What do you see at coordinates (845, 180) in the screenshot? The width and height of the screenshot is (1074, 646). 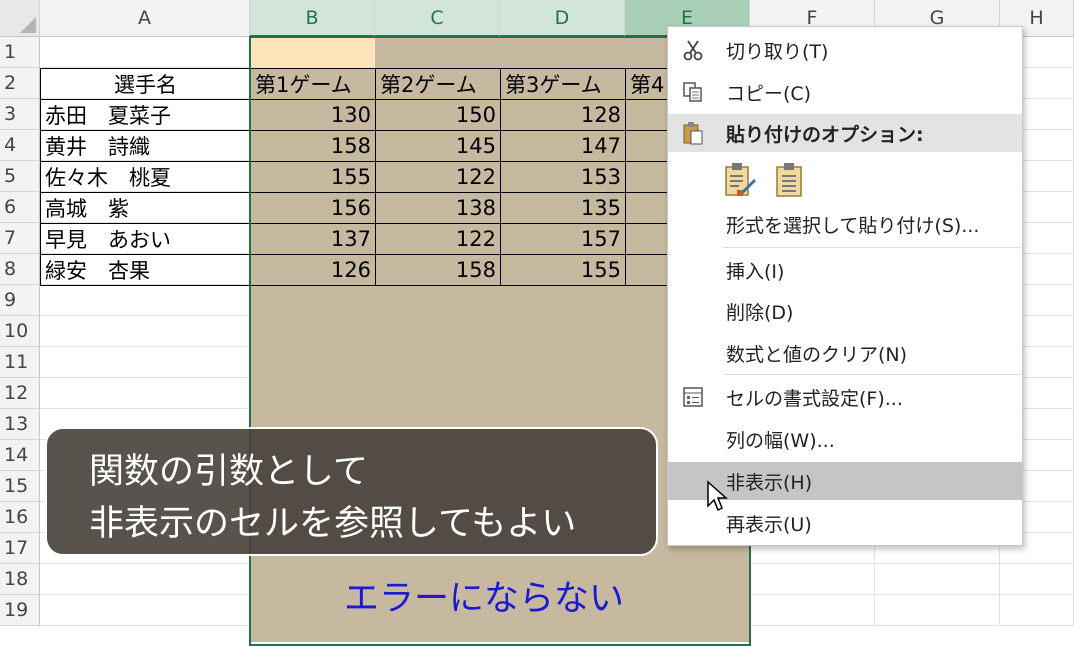 I see `paste-option-buttons` at bounding box center [845, 180].